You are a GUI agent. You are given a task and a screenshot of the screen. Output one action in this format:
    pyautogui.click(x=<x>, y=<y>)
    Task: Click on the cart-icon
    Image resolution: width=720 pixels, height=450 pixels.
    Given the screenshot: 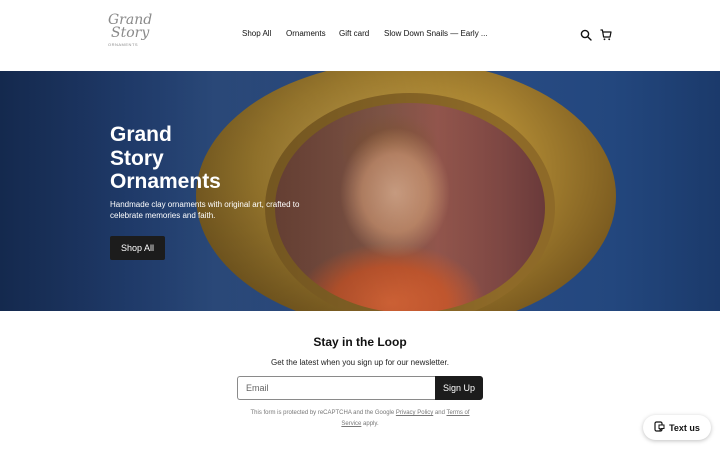 What is the action you would take?
    pyautogui.click(x=607, y=35)
    